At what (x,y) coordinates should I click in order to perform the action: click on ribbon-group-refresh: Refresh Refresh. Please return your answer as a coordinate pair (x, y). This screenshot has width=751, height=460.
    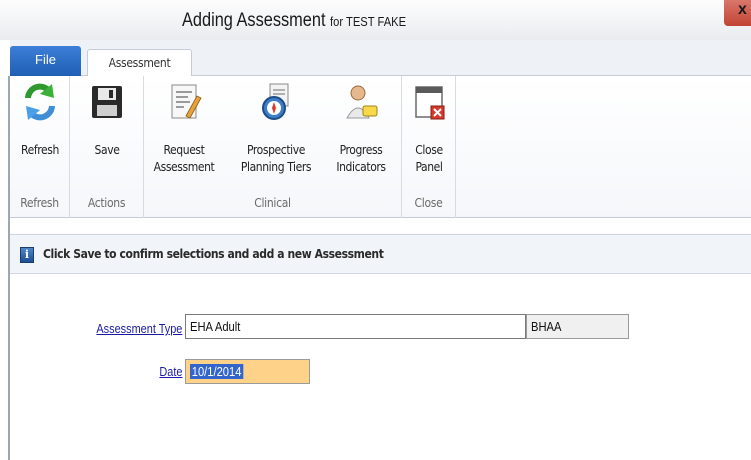
    Looking at the image, I should click on (40, 147).